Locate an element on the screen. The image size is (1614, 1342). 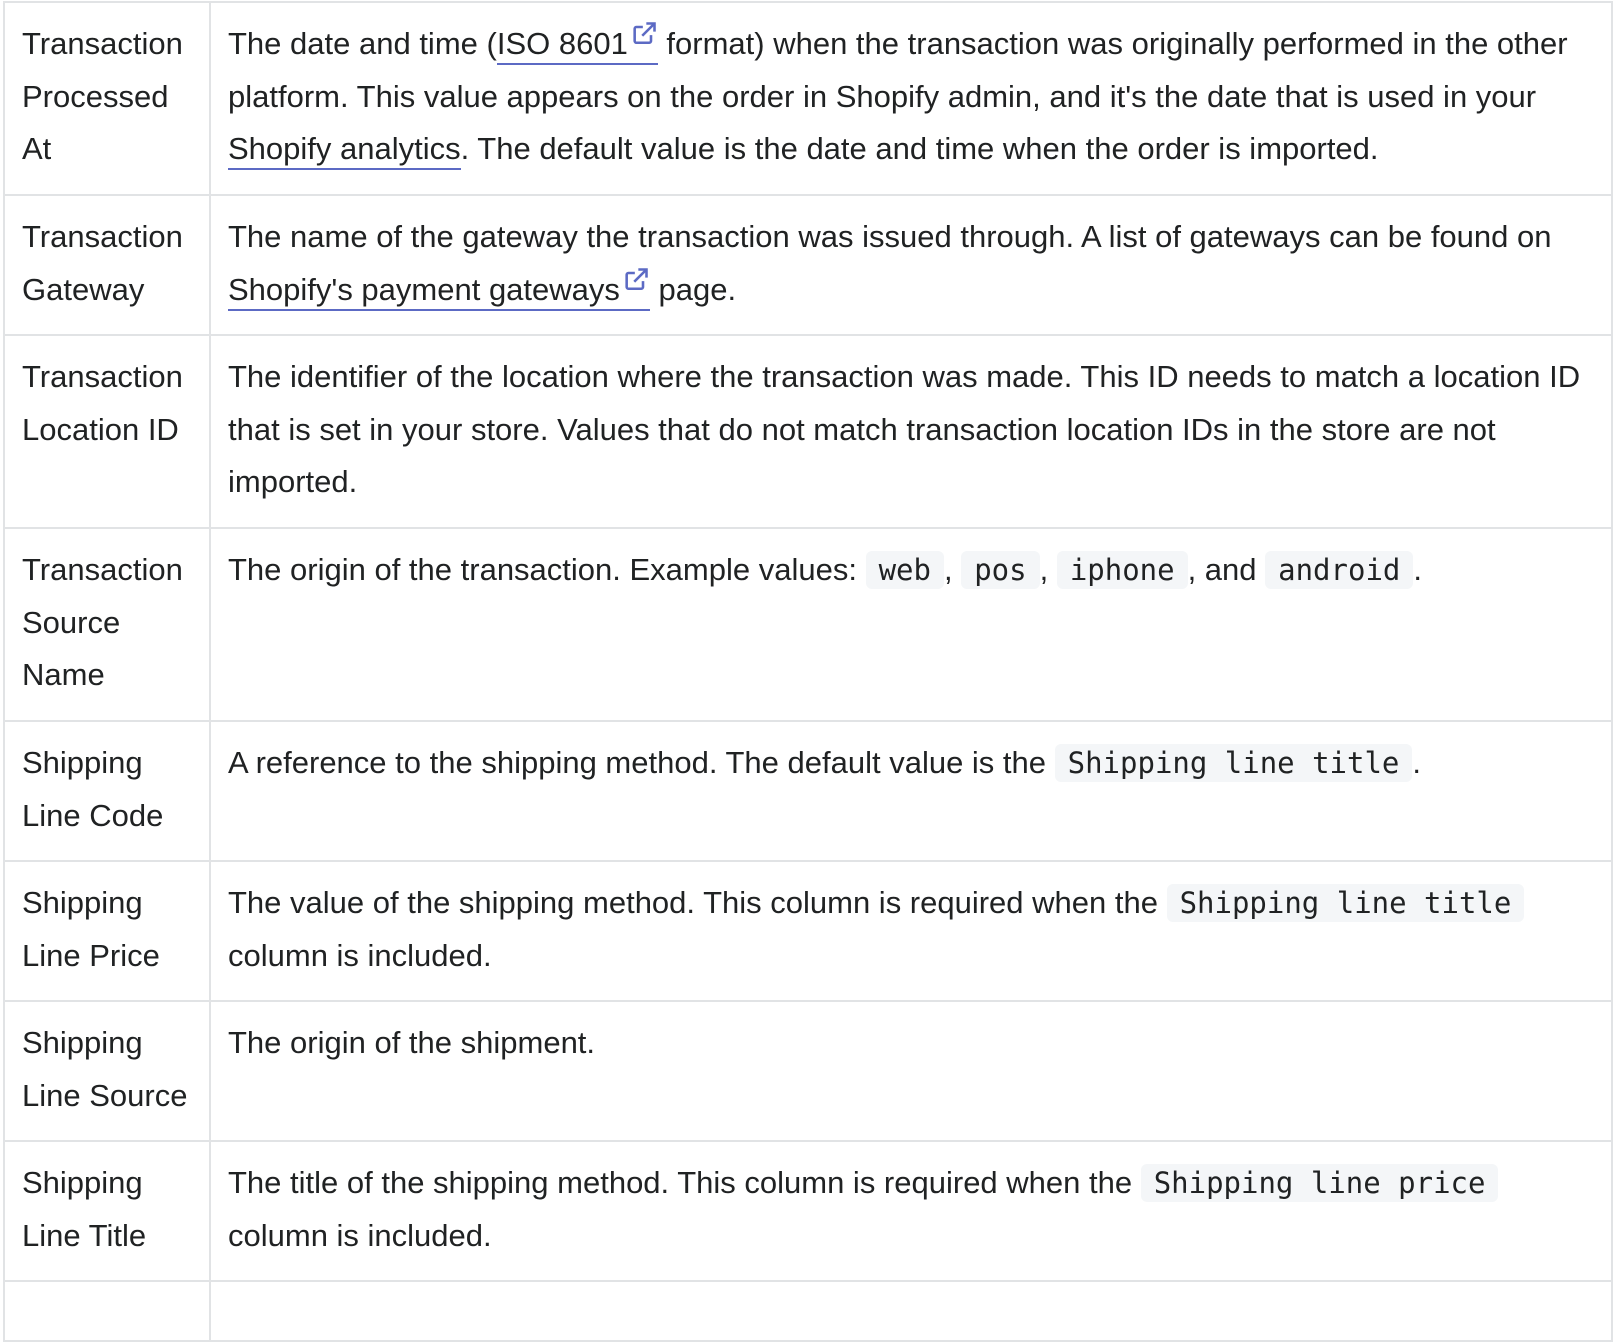
code-value: Shipping line price is located at coordinates (1319, 1183).